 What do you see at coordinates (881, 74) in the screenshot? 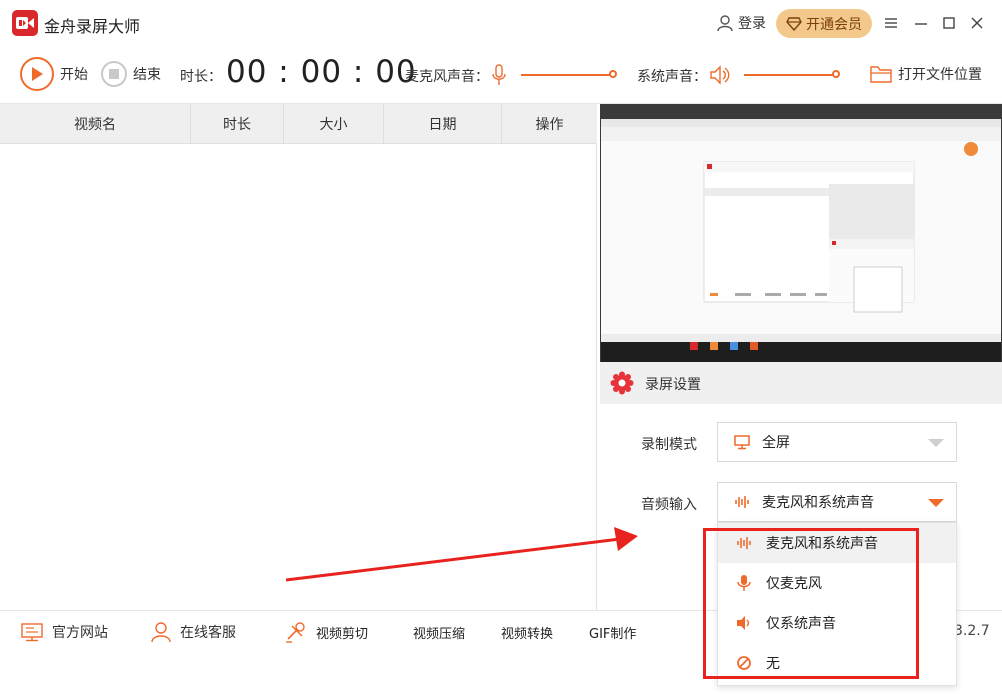
I see `folder-icon` at bounding box center [881, 74].